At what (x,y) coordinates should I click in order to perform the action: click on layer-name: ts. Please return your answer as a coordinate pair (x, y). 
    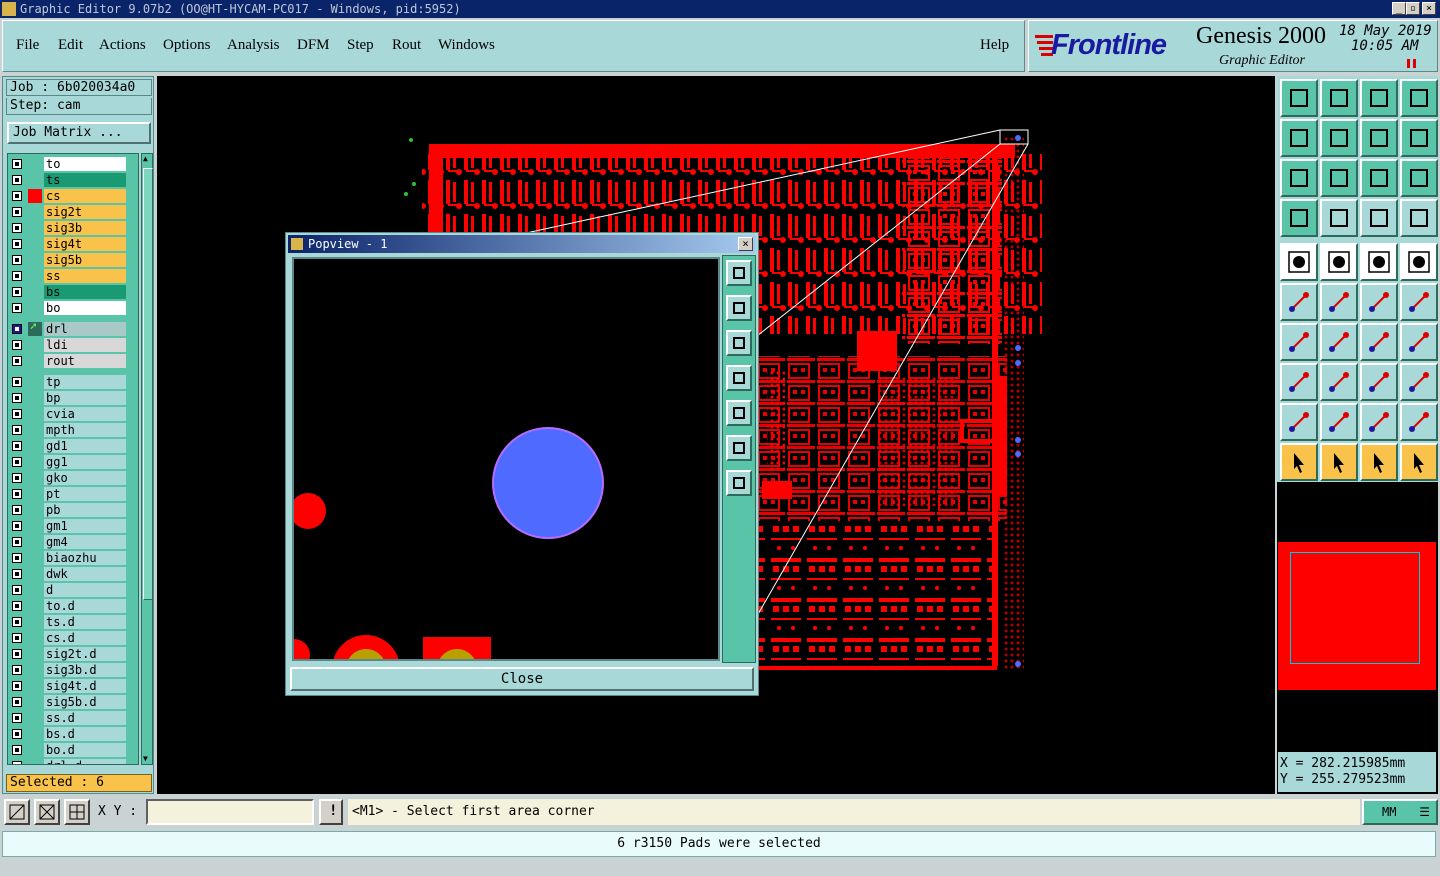
    Looking at the image, I should click on (85, 180).